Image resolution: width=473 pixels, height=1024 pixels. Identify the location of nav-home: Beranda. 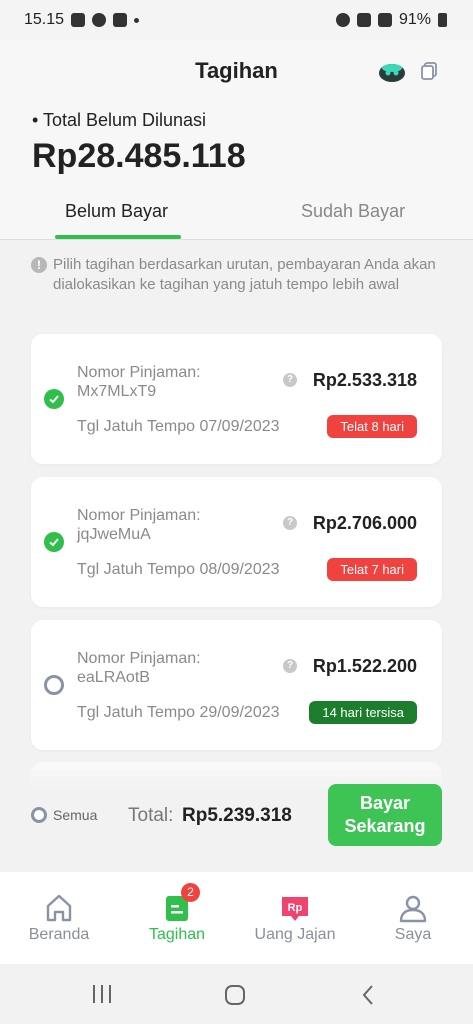
(59, 918).